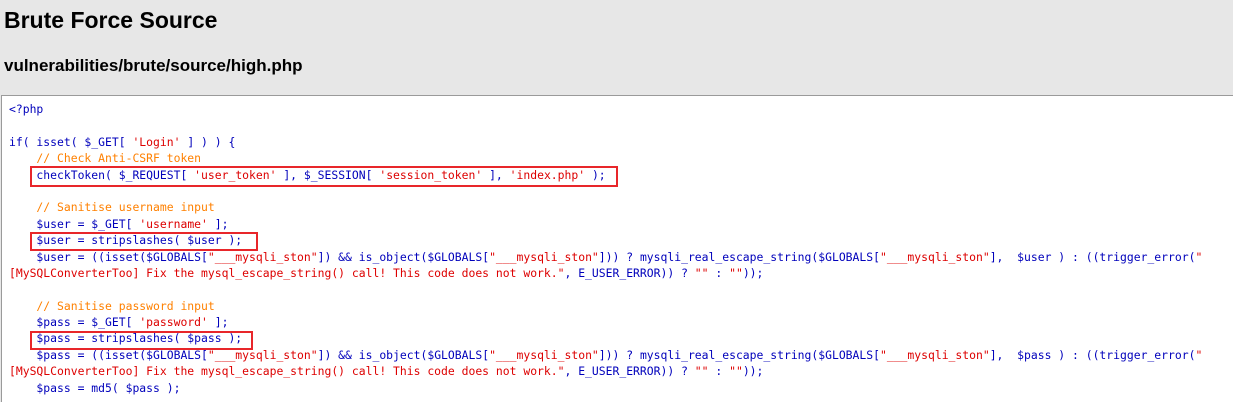 This screenshot has width=1233, height=402. Describe the element at coordinates (105, 158) in the screenshot. I see `code-token: // Check Anti-CSRF token` at that location.